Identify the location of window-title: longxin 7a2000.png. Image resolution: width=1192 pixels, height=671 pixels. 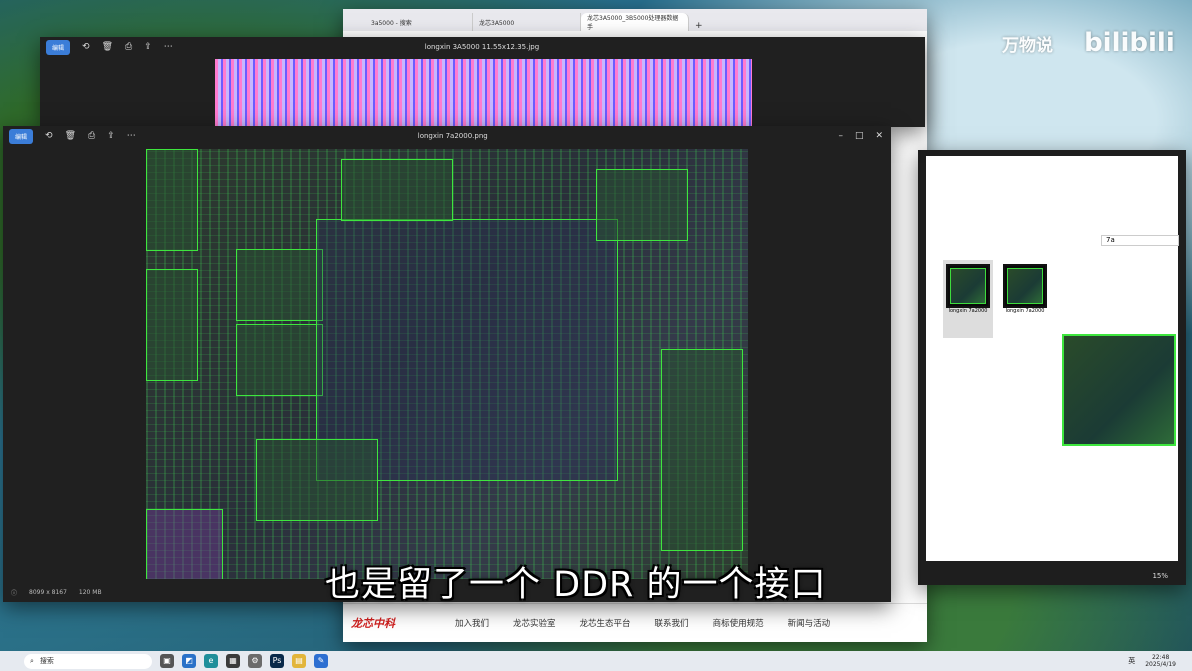
(452, 136).